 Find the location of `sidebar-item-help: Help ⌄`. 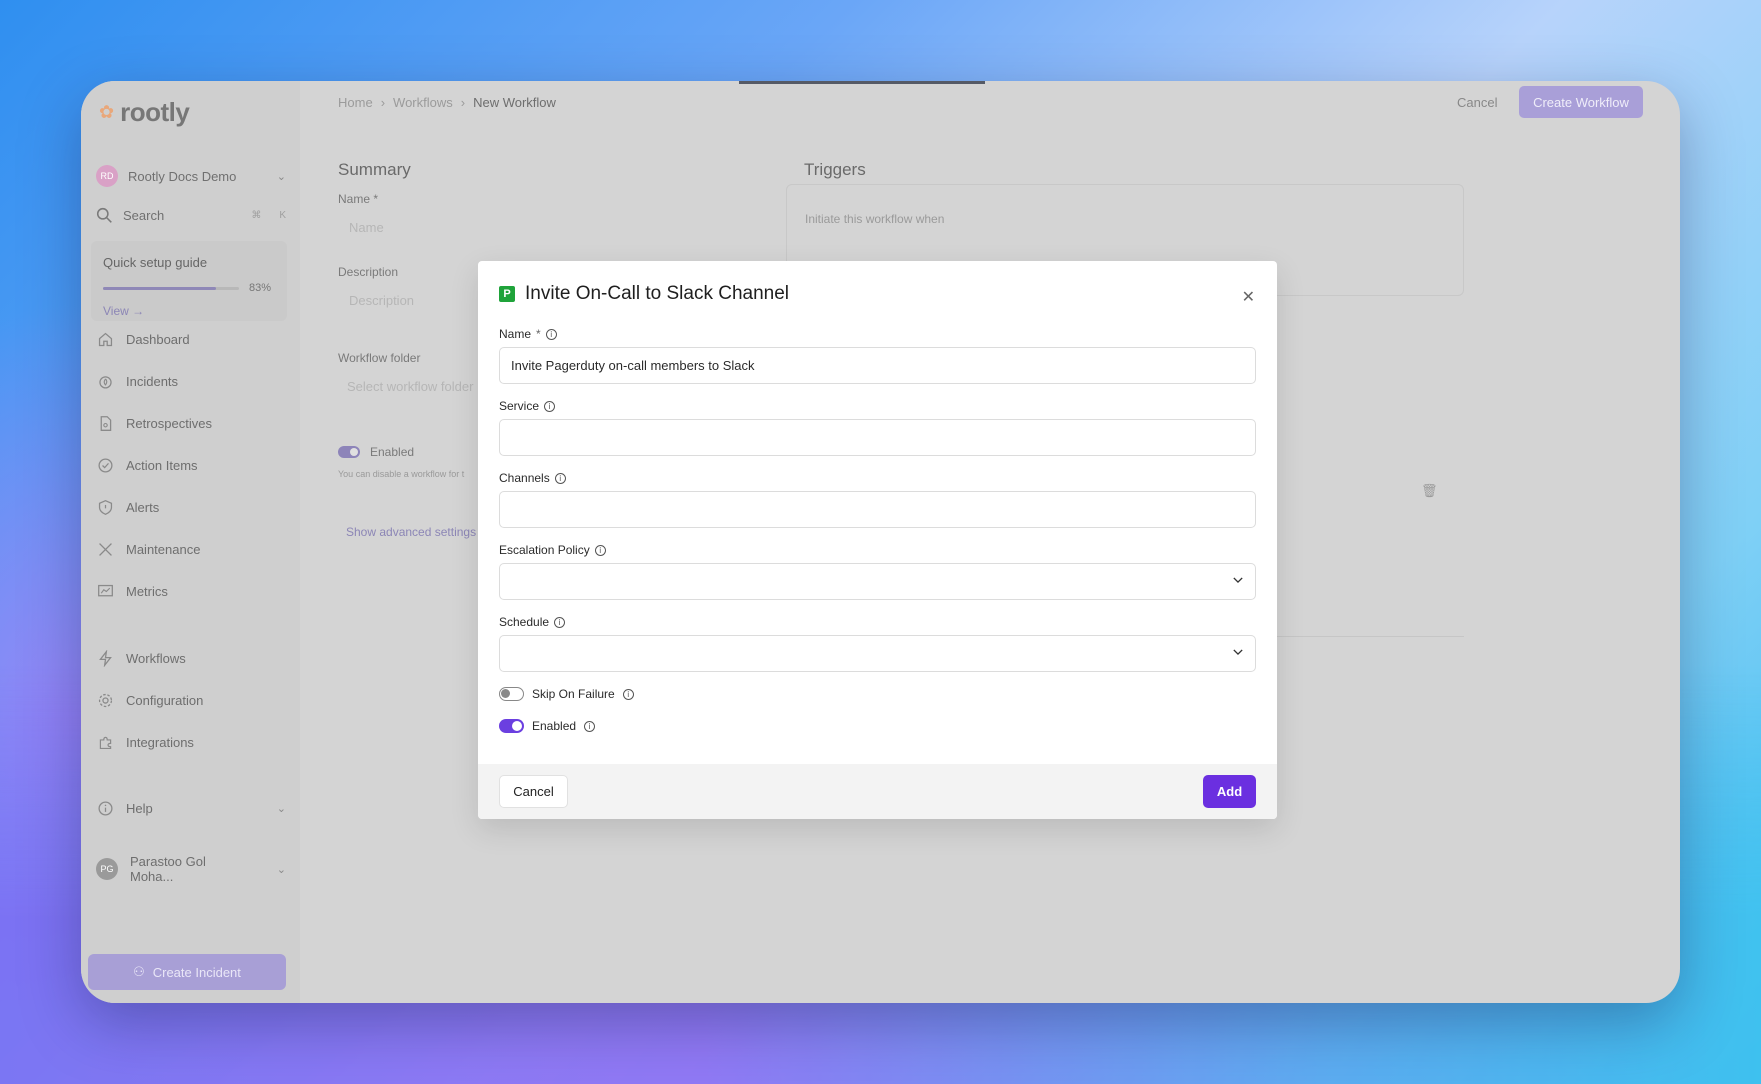

sidebar-item-help: Help ⌄ is located at coordinates (191, 808).